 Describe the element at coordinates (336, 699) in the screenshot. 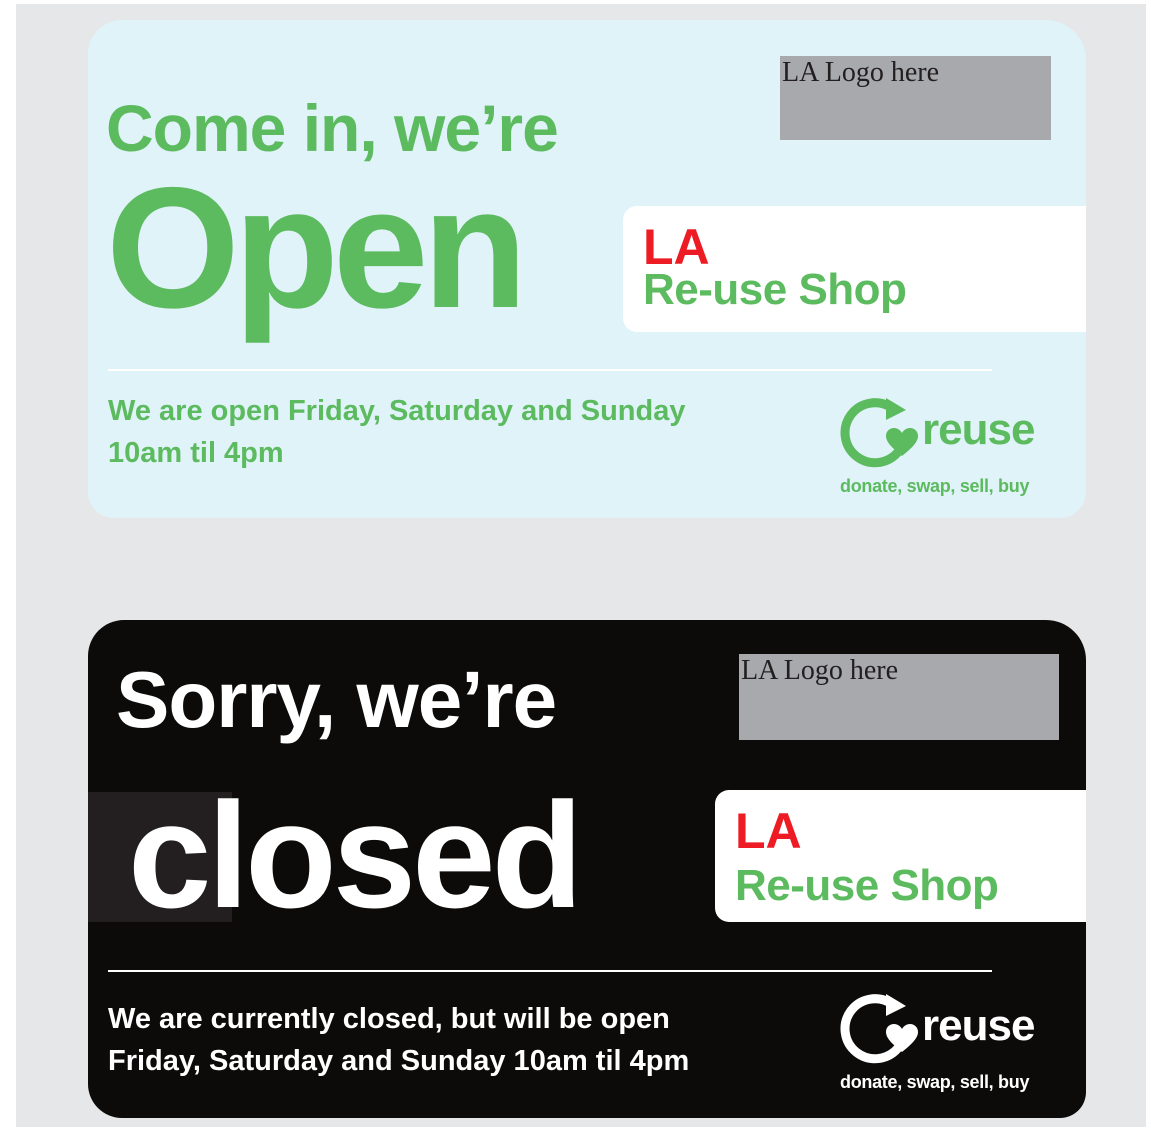

I see `closed-headline: Sorry, we’re` at that location.